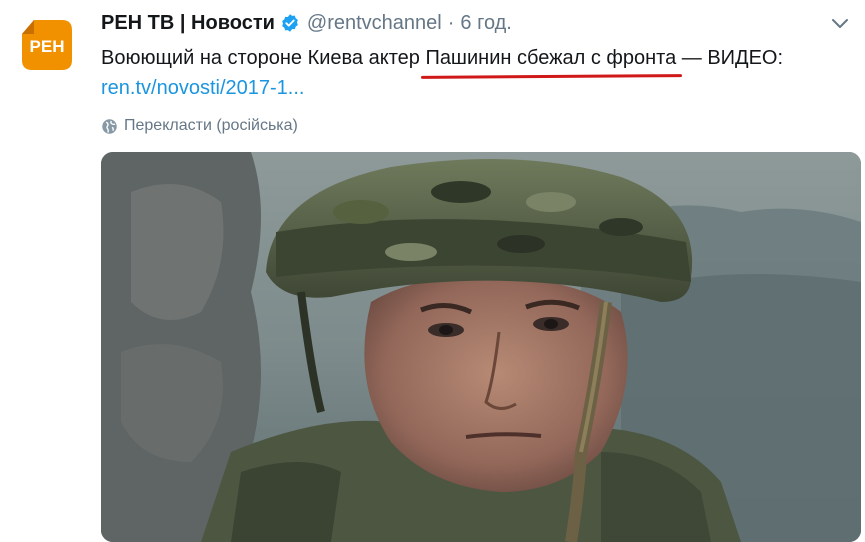 The width and height of the screenshot is (865, 542). Describe the element at coordinates (211, 125) in the screenshot. I see `translate-label: Перекласти (російська)` at that location.